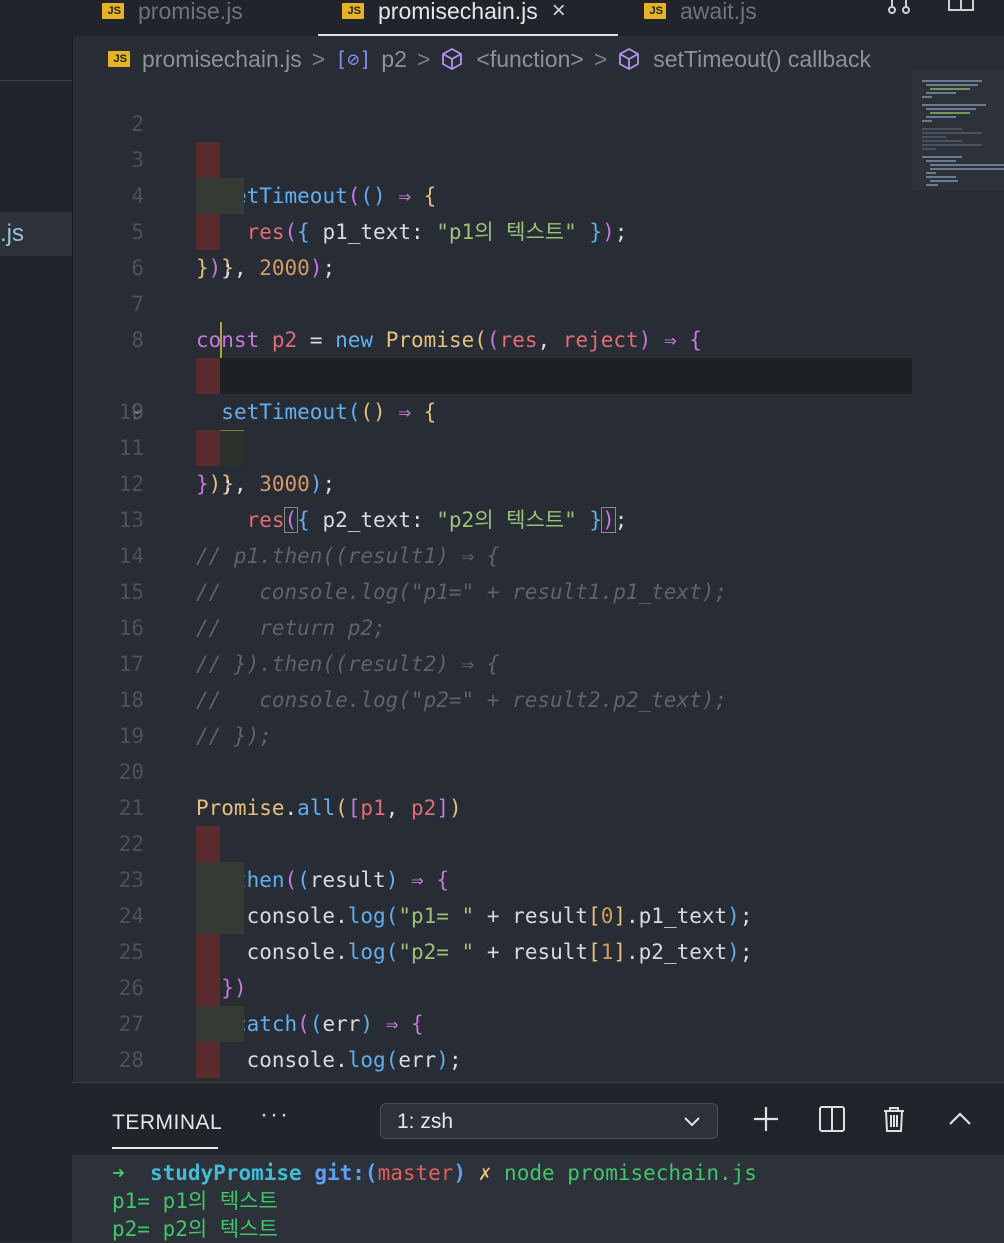 The height and width of the screenshot is (1243, 1004). What do you see at coordinates (225, 1173) in the screenshot?
I see `prompt-dir: studyPromise` at bounding box center [225, 1173].